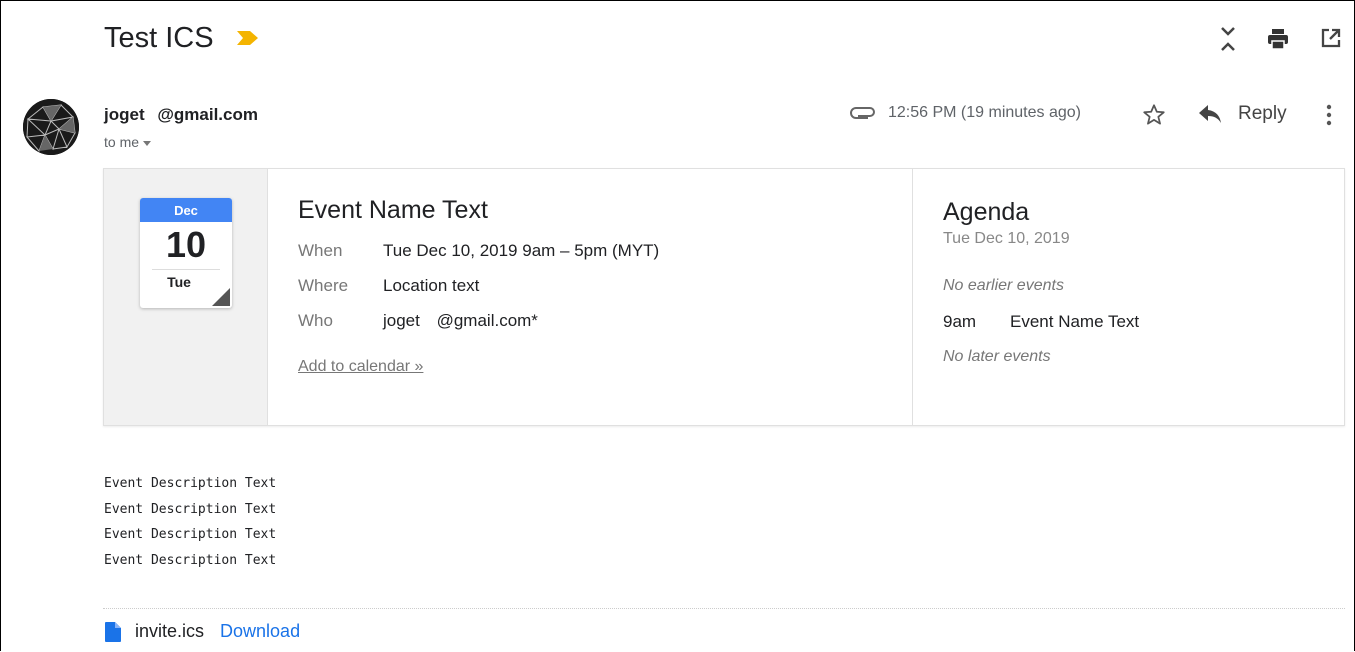  What do you see at coordinates (393, 210) in the screenshot?
I see `event-name: Event Name Text` at bounding box center [393, 210].